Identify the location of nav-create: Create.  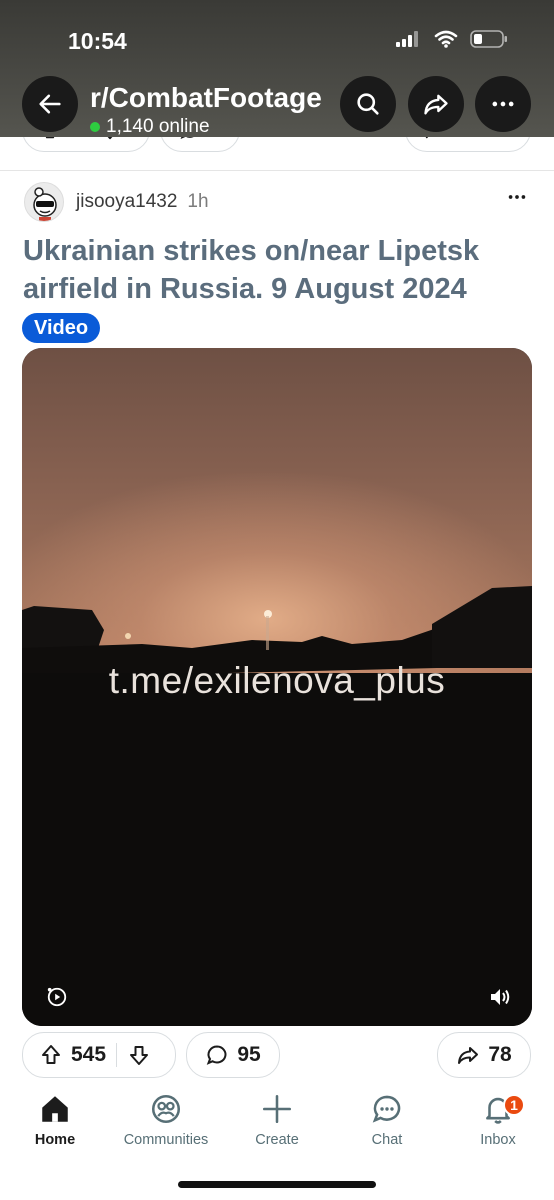
(277, 1120).